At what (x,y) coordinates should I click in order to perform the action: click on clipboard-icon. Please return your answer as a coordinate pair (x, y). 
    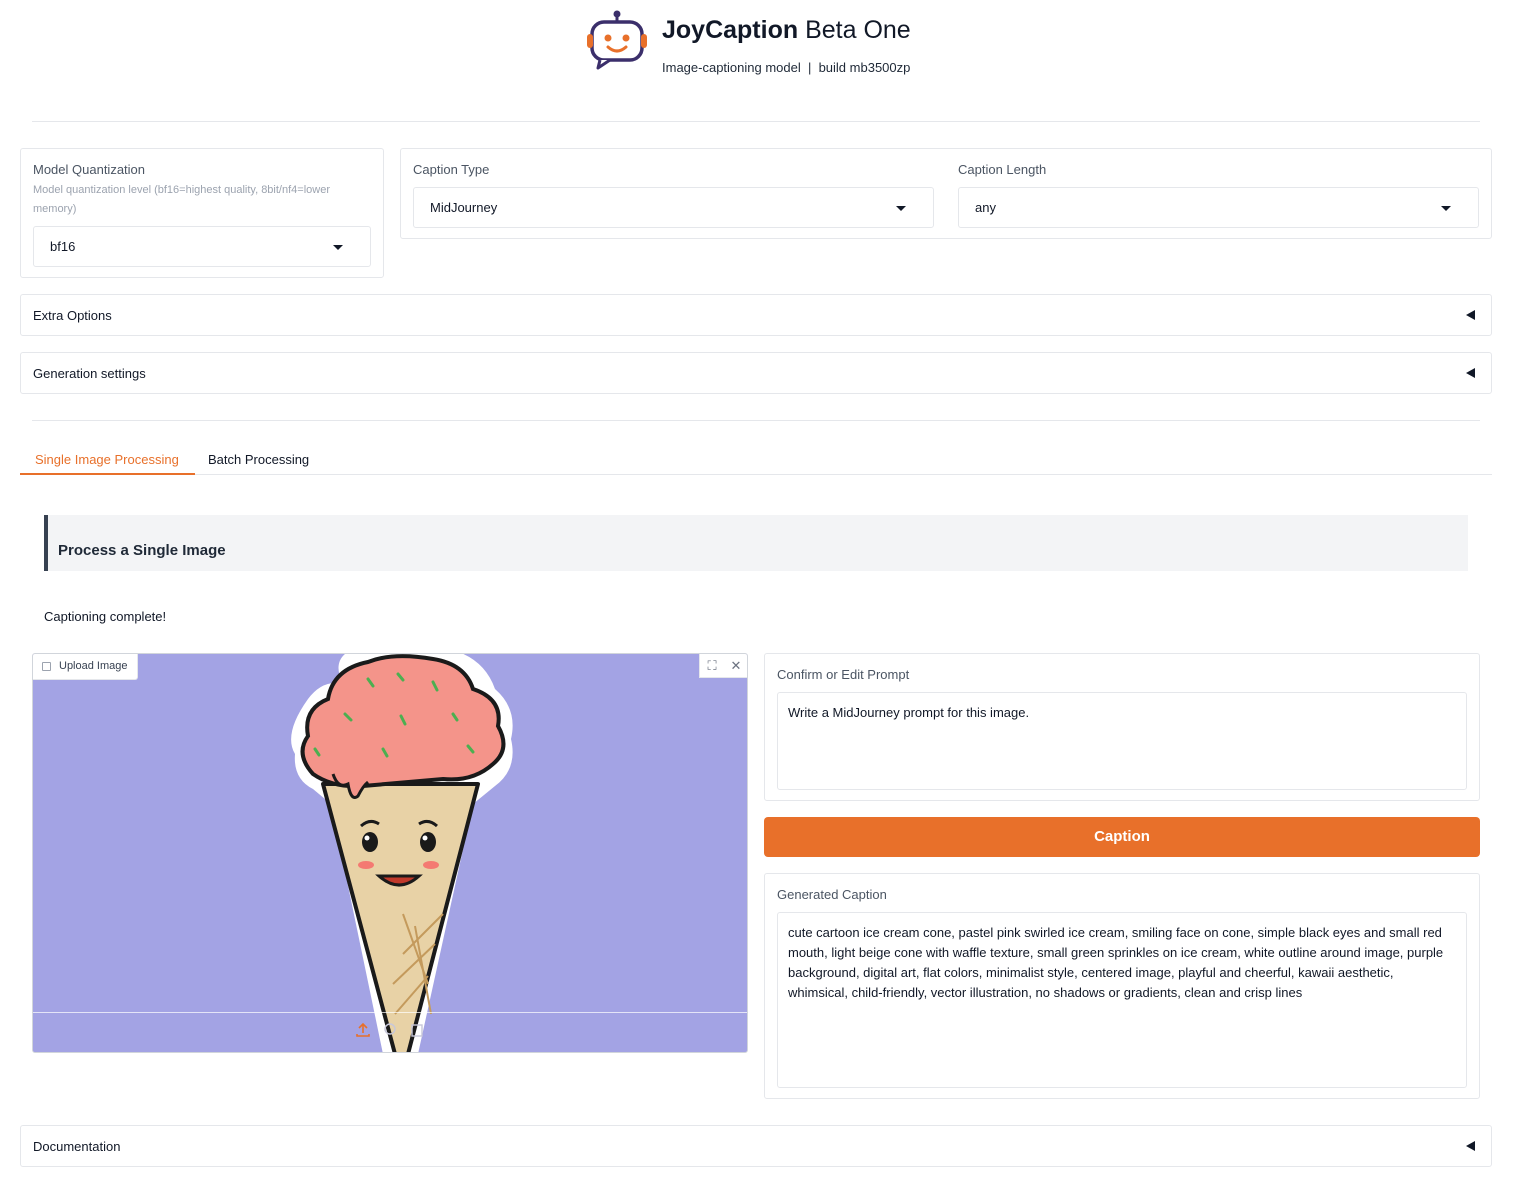
    Looking at the image, I should click on (417, 1030).